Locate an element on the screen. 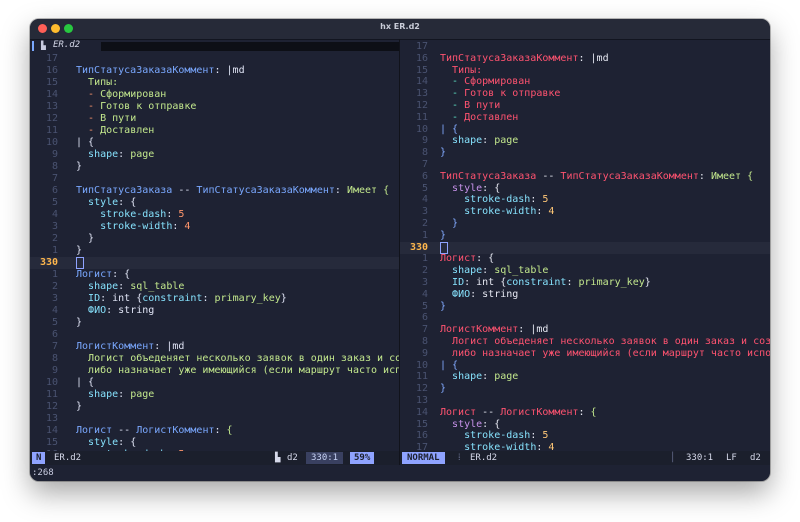  line-text: - Сформирован is located at coordinates (491, 82).